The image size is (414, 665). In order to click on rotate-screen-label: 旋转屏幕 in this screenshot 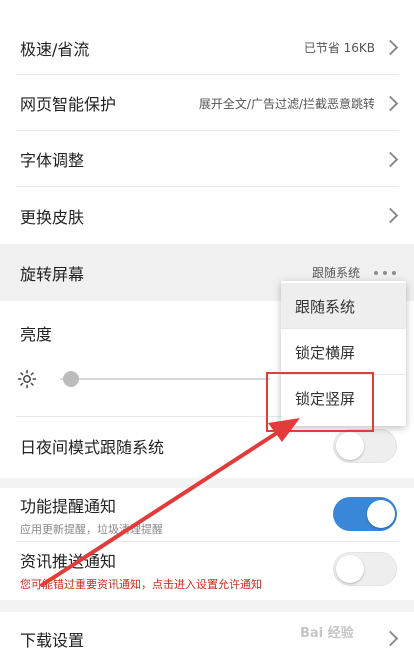, I will do `click(52, 274)`.